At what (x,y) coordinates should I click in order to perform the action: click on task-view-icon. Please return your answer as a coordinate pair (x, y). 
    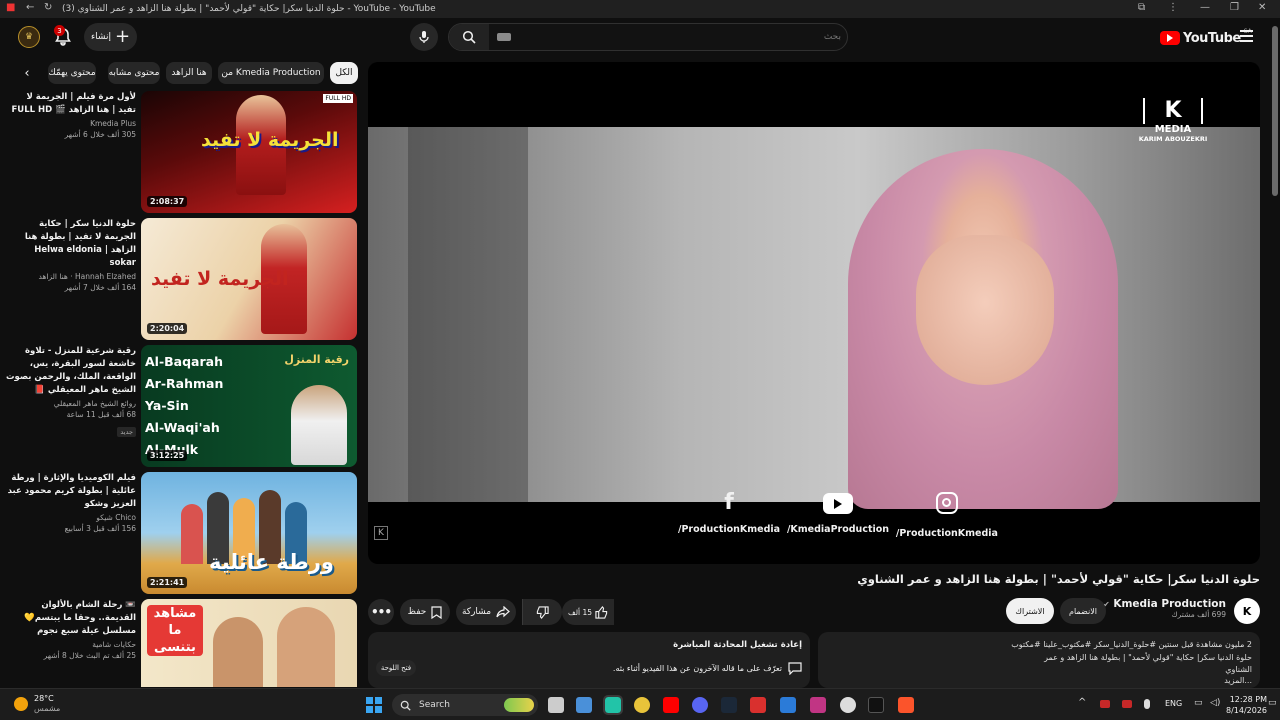
    Looking at the image, I should click on (556, 705).